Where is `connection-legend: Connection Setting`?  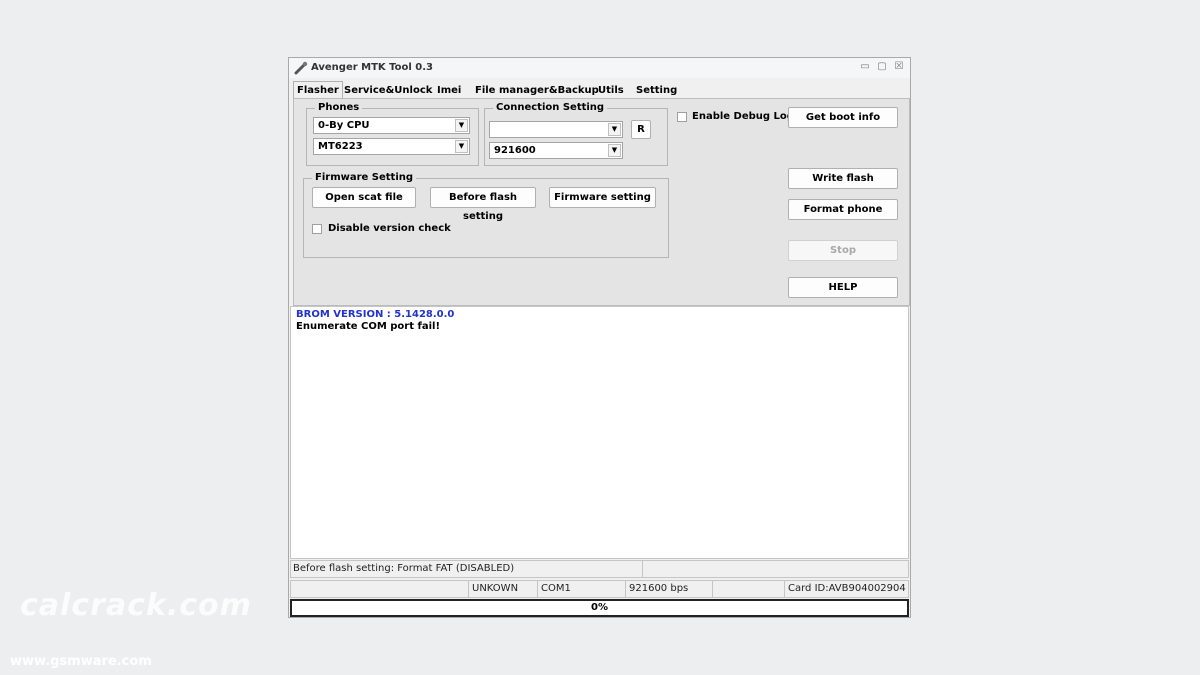 connection-legend: Connection Setting is located at coordinates (550, 107).